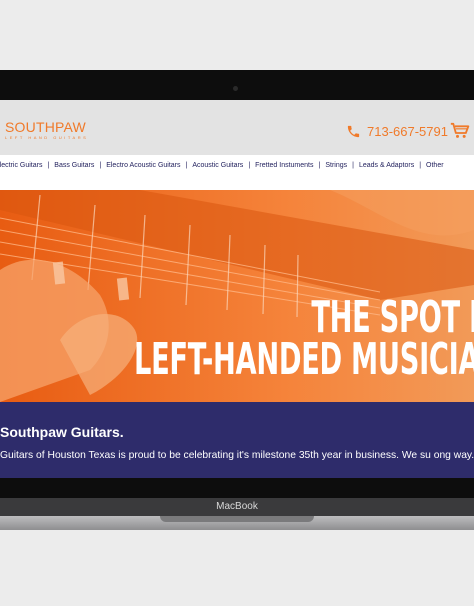 This screenshot has height=606, width=474. Describe the element at coordinates (21, 166) in the screenshot. I see `nav-item-electric-guitars: Electric Guitars` at that location.